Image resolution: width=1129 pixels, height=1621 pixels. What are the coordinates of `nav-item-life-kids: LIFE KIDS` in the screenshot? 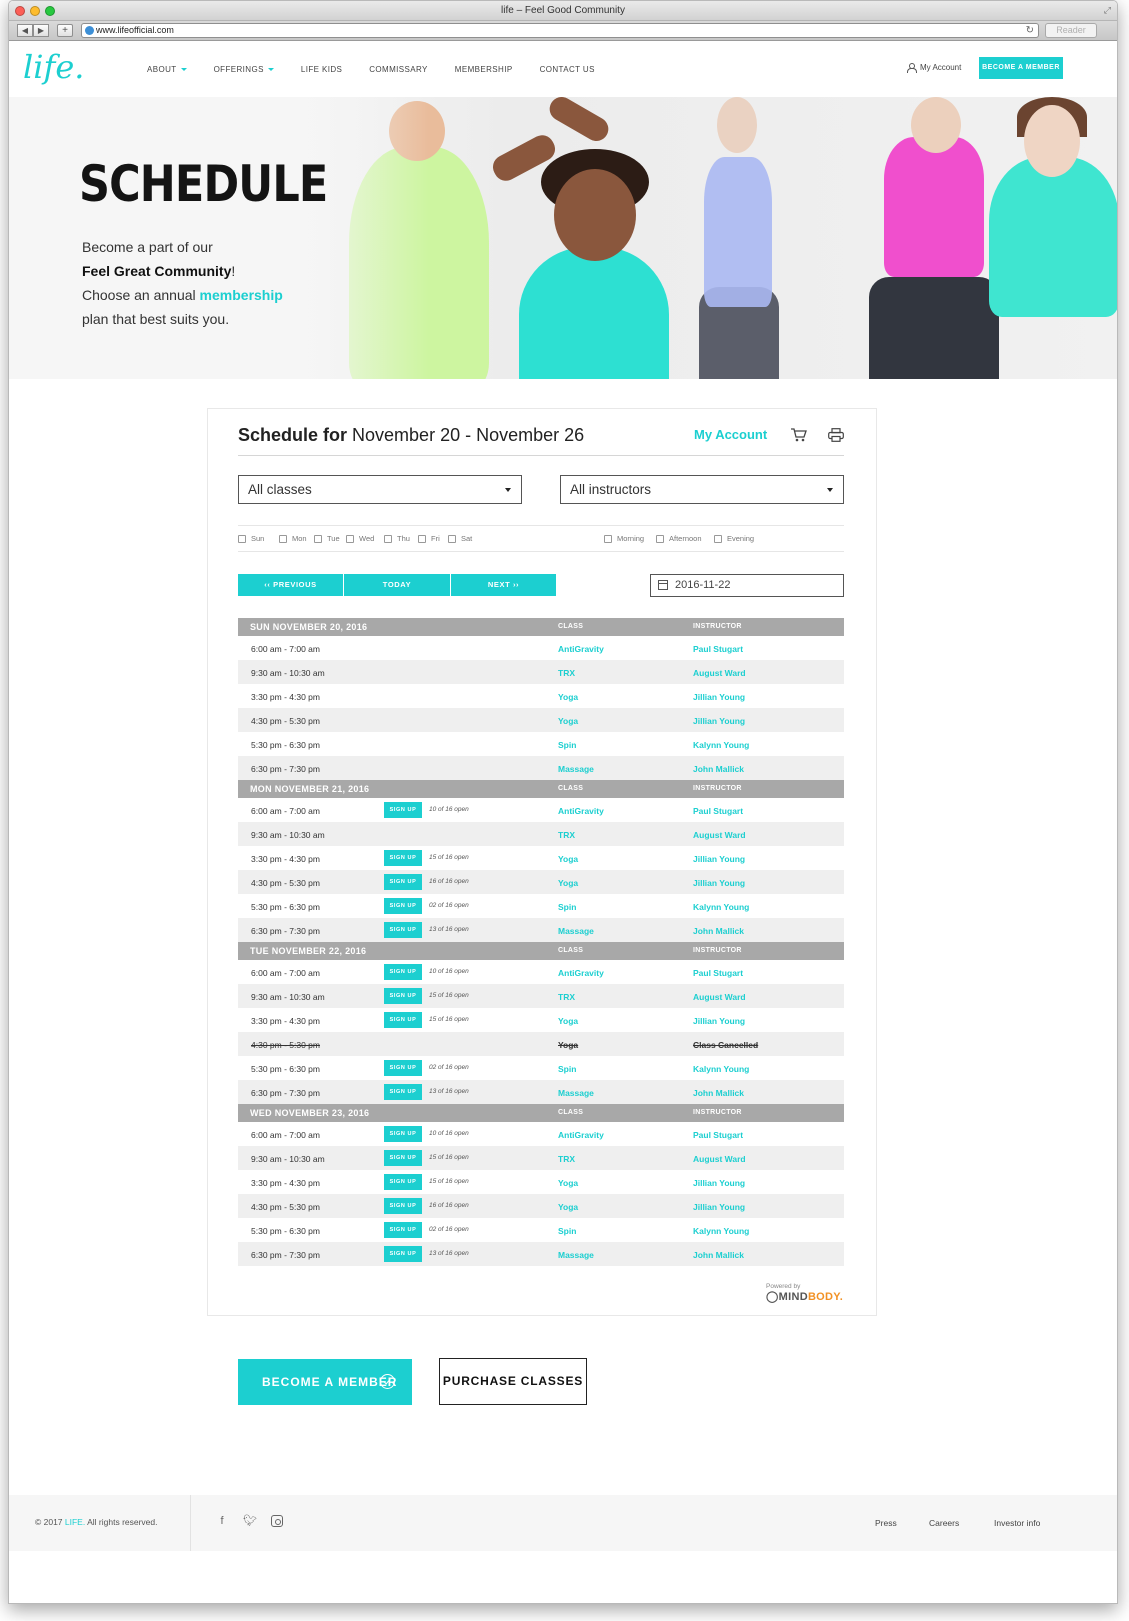 It's located at (321, 69).